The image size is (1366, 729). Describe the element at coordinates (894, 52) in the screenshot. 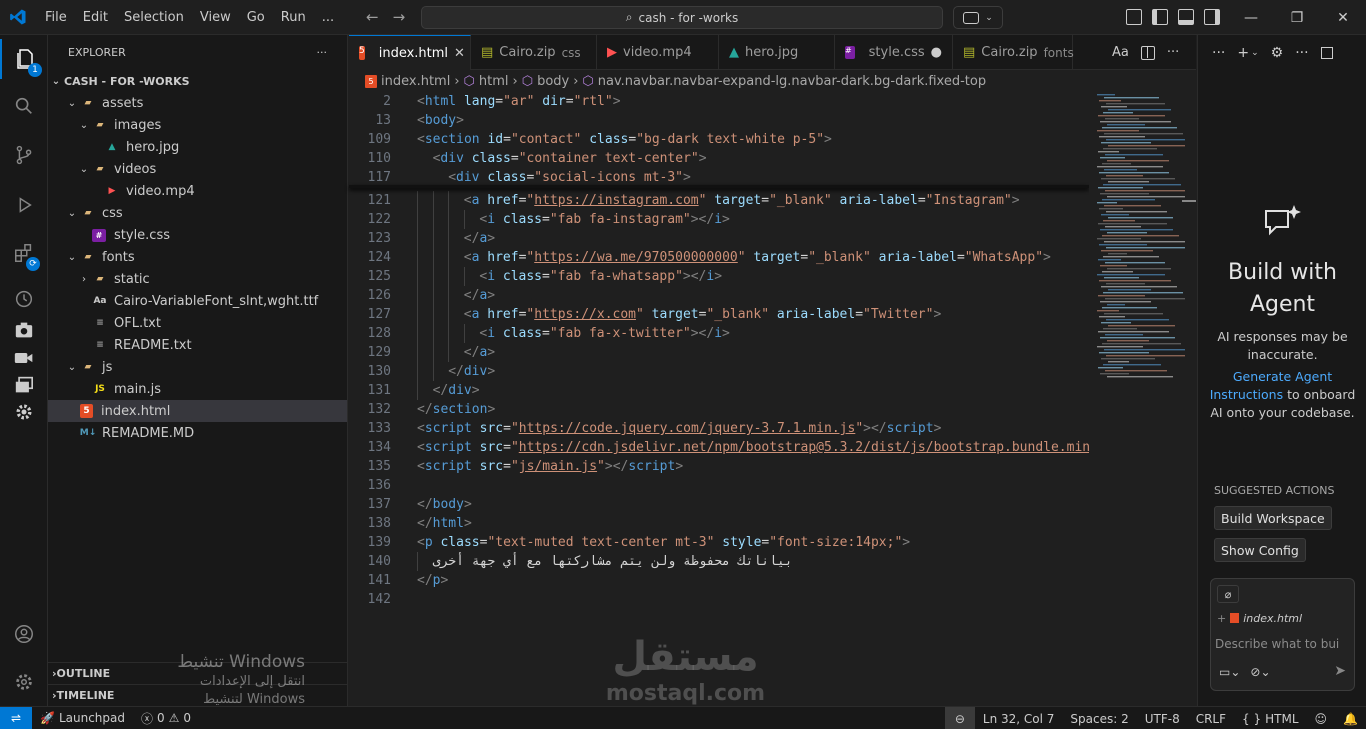

I see `editor-tab-4: # style.css ●` at that location.